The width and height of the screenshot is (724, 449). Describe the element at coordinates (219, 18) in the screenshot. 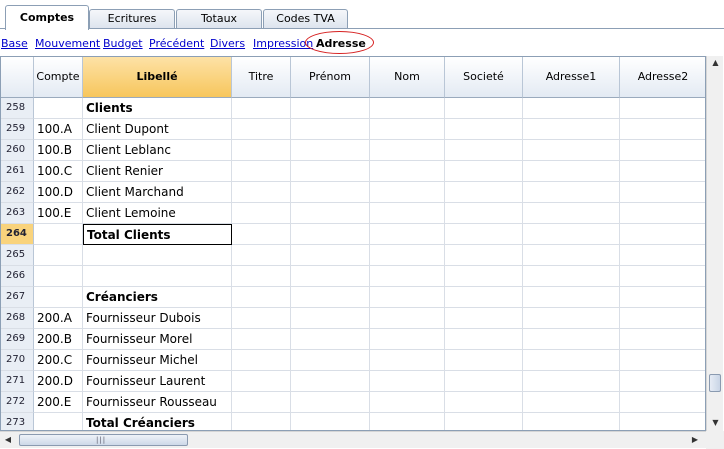

I see `tab-totaux: Totaux` at that location.